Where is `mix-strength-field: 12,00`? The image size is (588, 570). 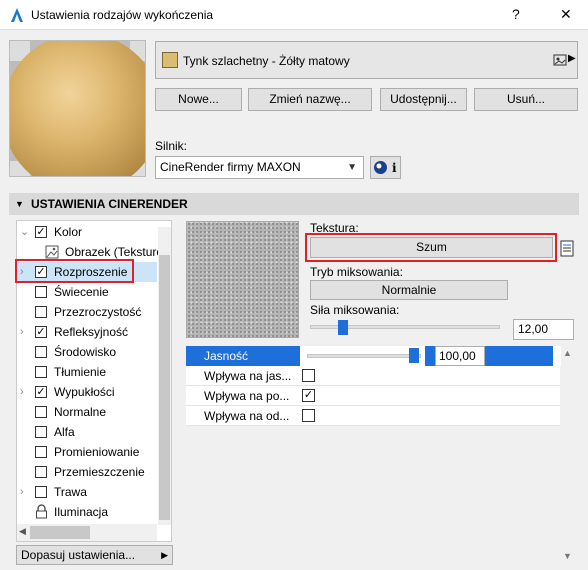 mix-strength-field: 12,00 is located at coordinates (543, 329).